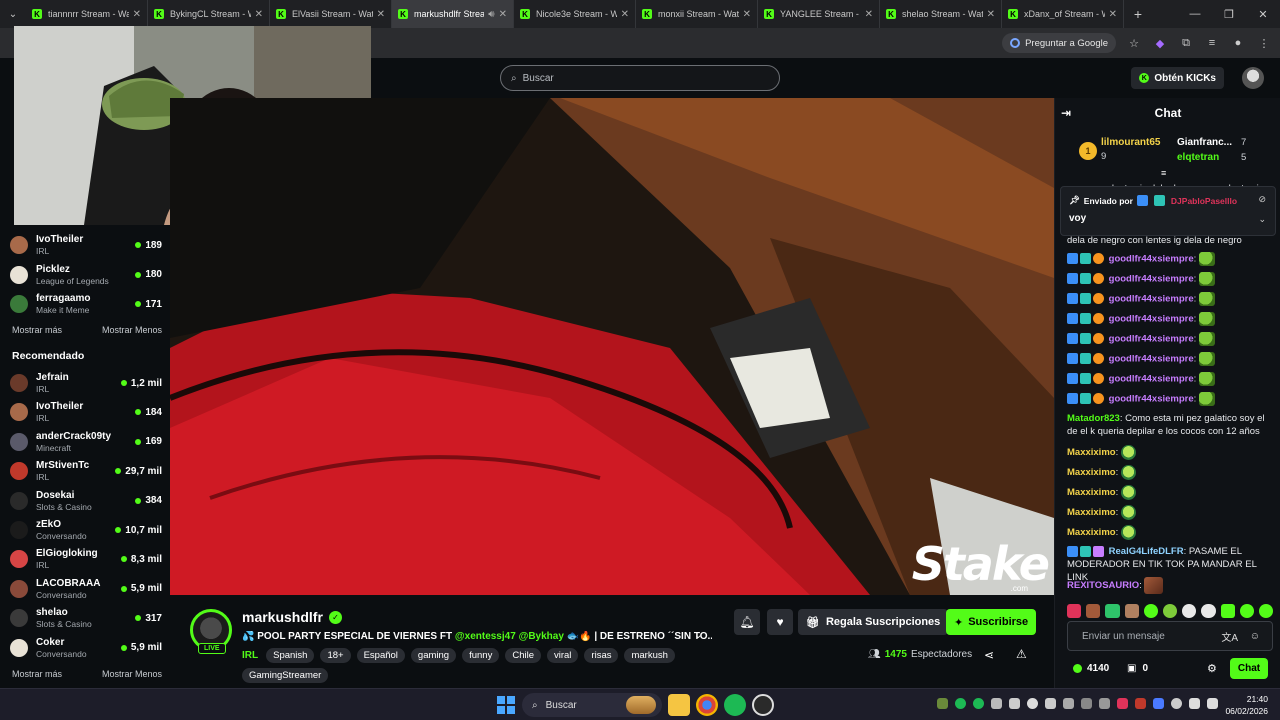  I want to click on wifi-icon, so click(1194, 703).